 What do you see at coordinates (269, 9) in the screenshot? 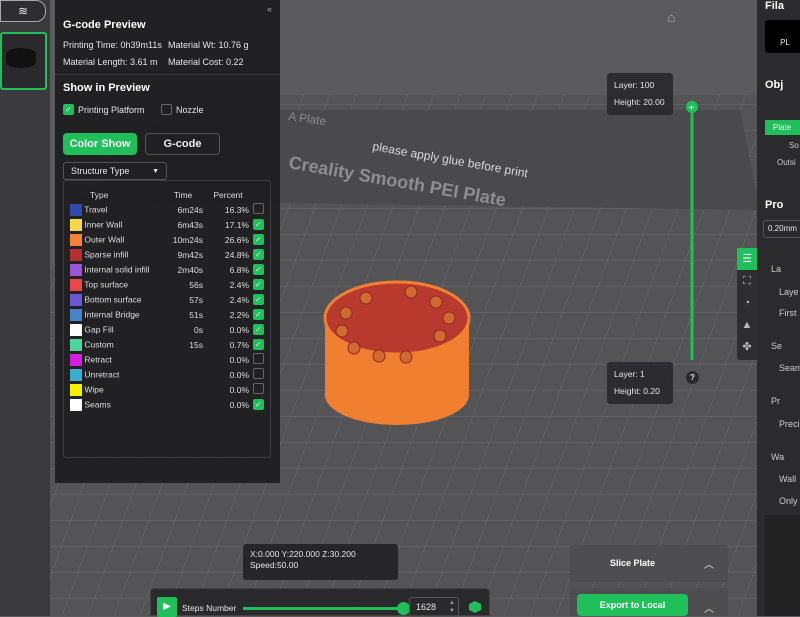
I see `collapse-icon: «` at bounding box center [269, 9].